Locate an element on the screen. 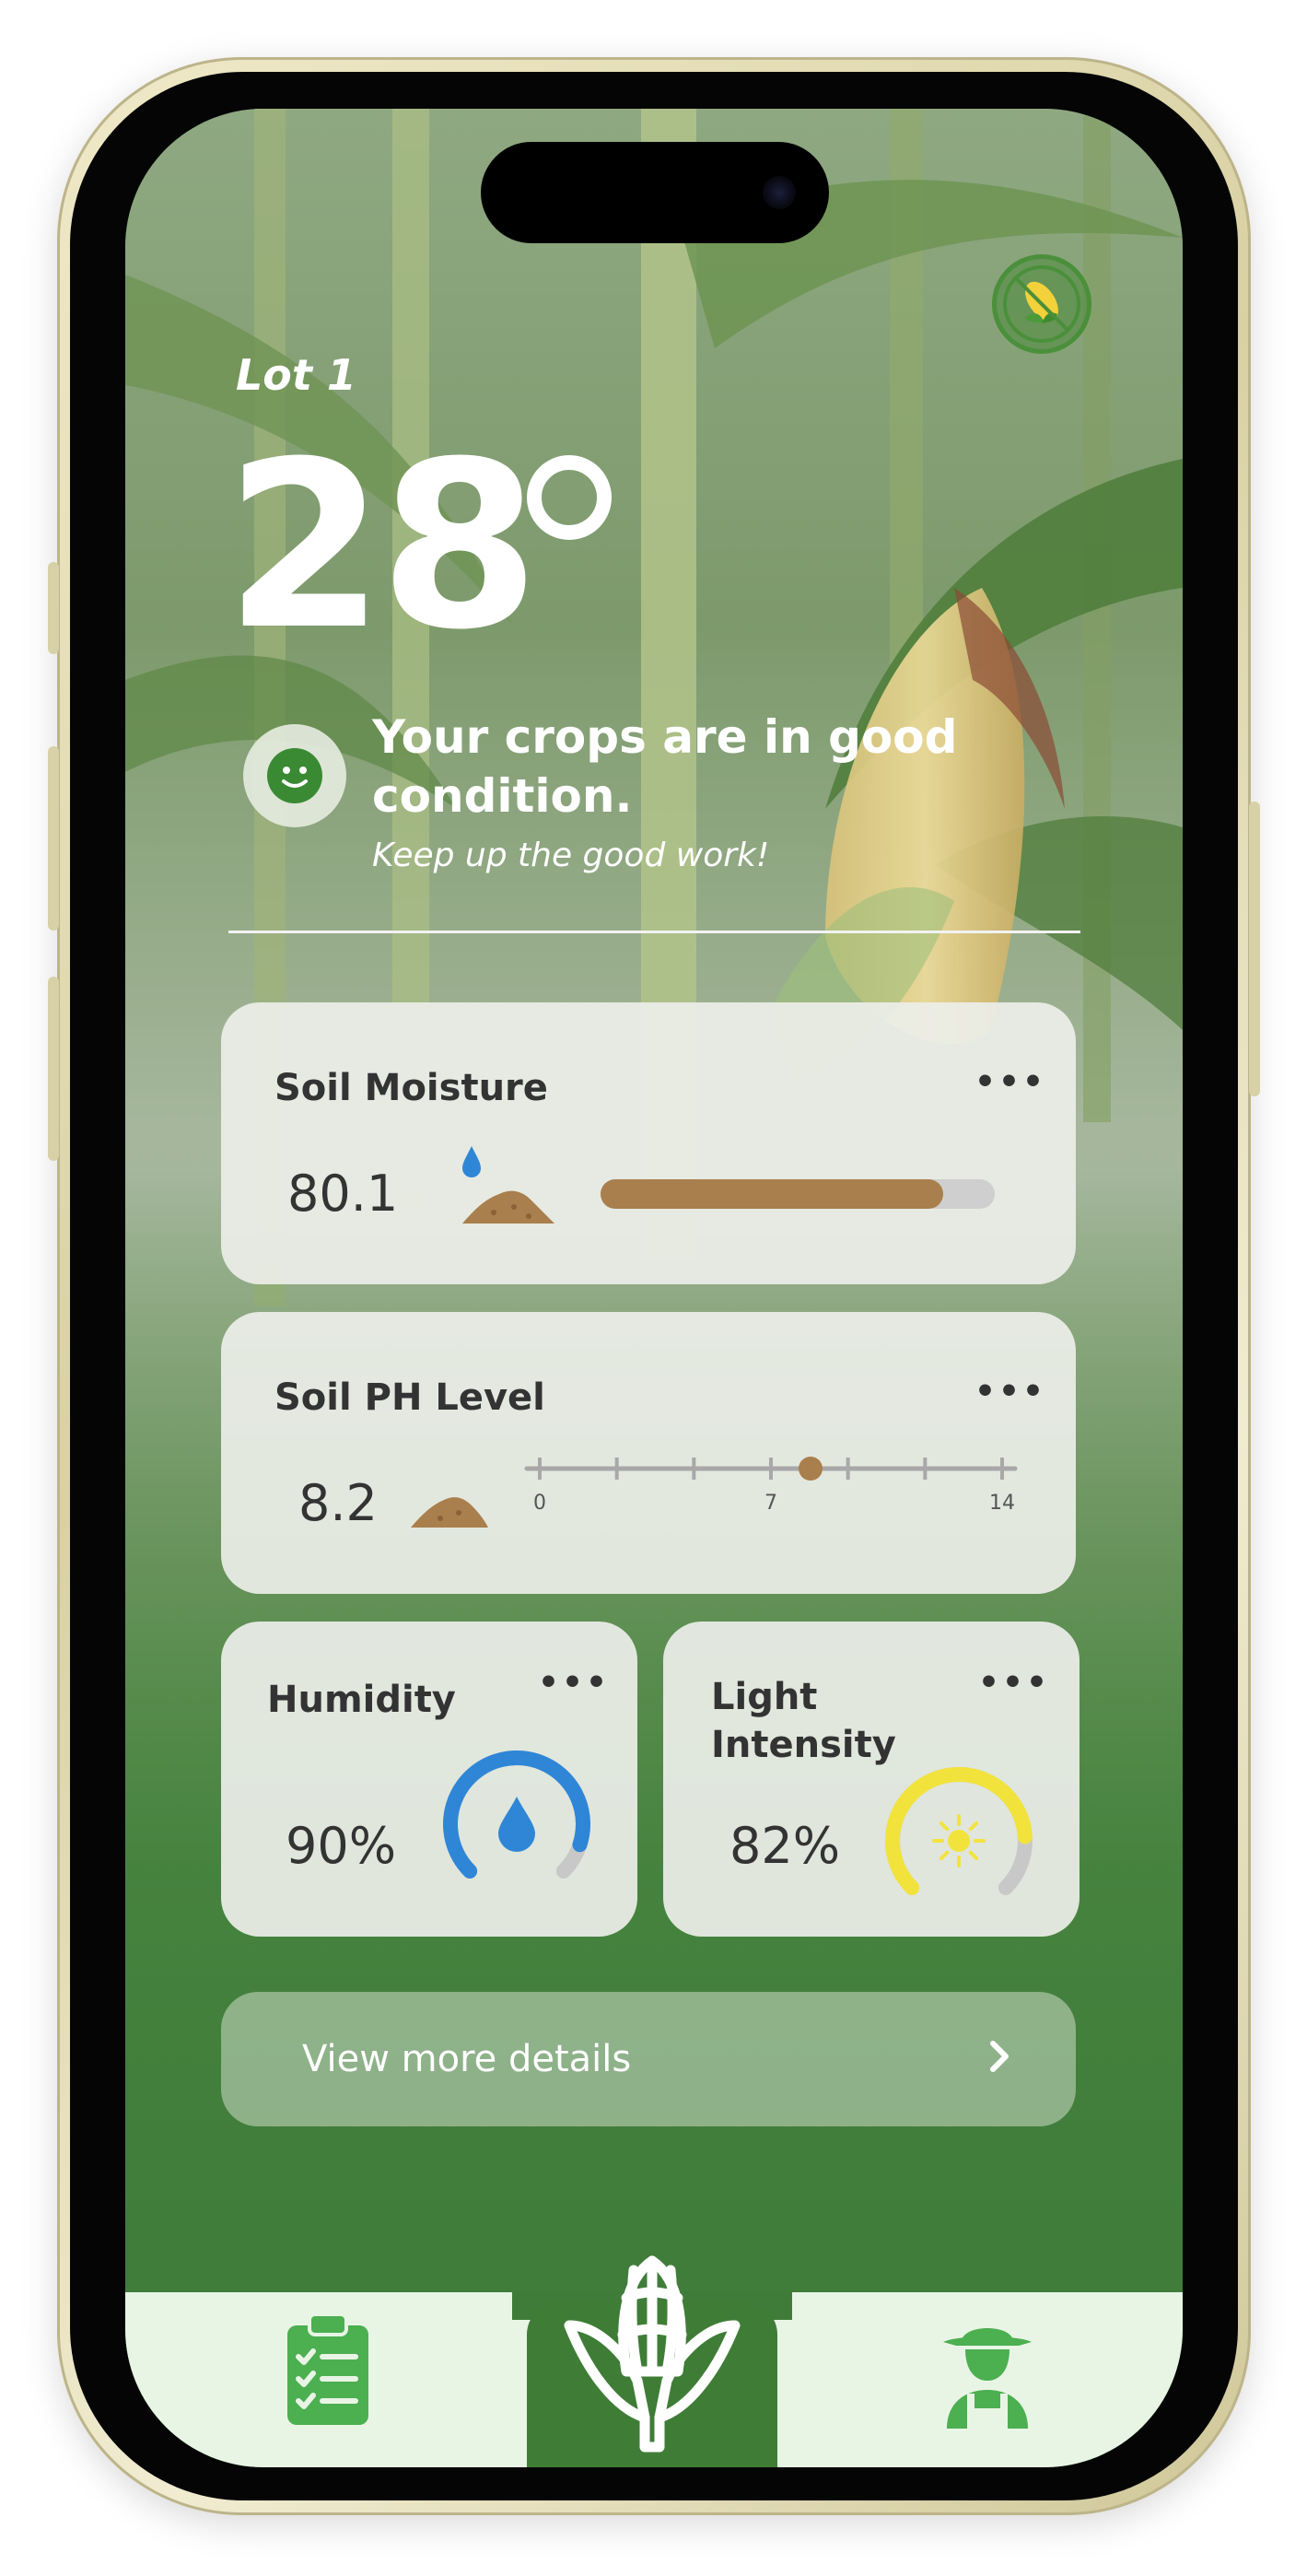 This screenshot has height=2576, width=1307. sun-icon is located at coordinates (959, 1841).